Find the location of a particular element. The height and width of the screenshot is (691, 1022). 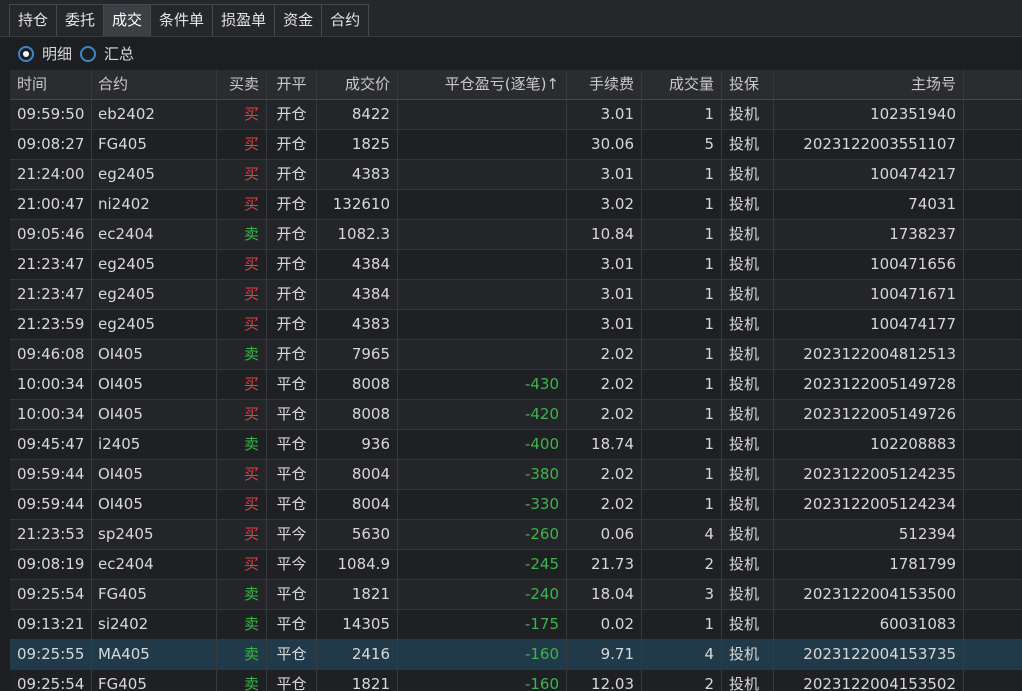

close-pnl-cell: -160 is located at coordinates (482, 654).